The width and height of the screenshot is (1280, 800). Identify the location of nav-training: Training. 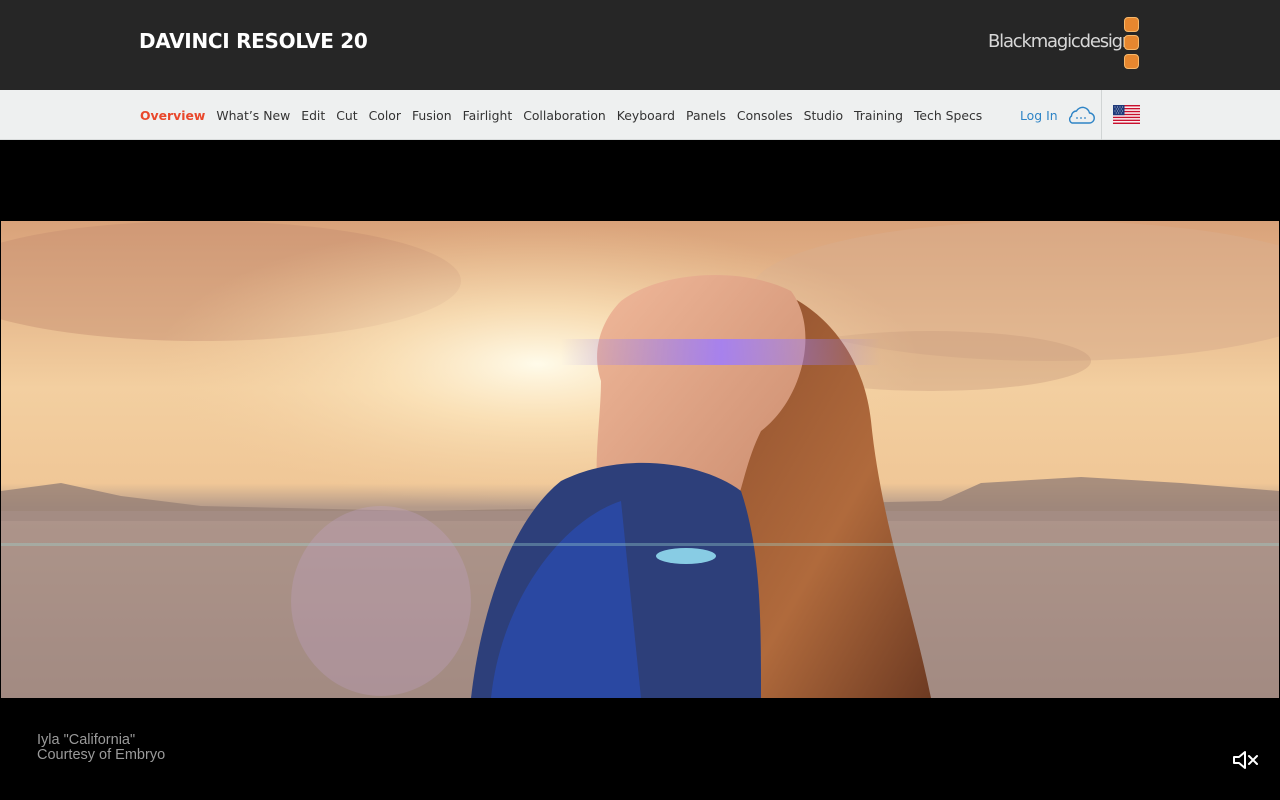
(878, 115).